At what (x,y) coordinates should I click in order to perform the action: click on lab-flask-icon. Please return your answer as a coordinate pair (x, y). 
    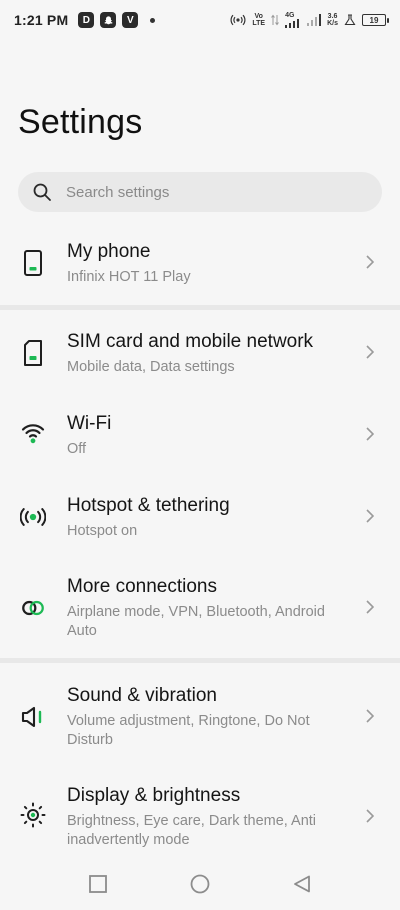
    Looking at the image, I should click on (350, 20).